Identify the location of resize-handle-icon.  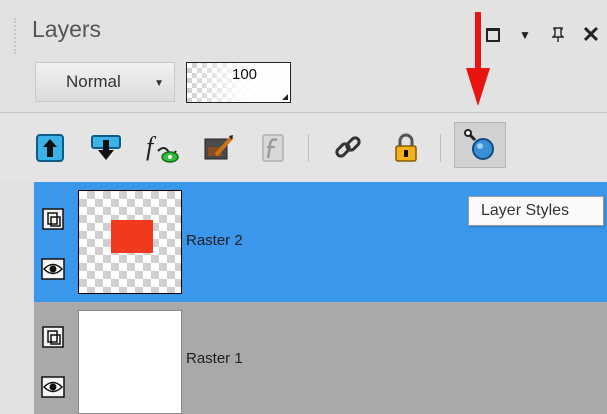
(285, 97).